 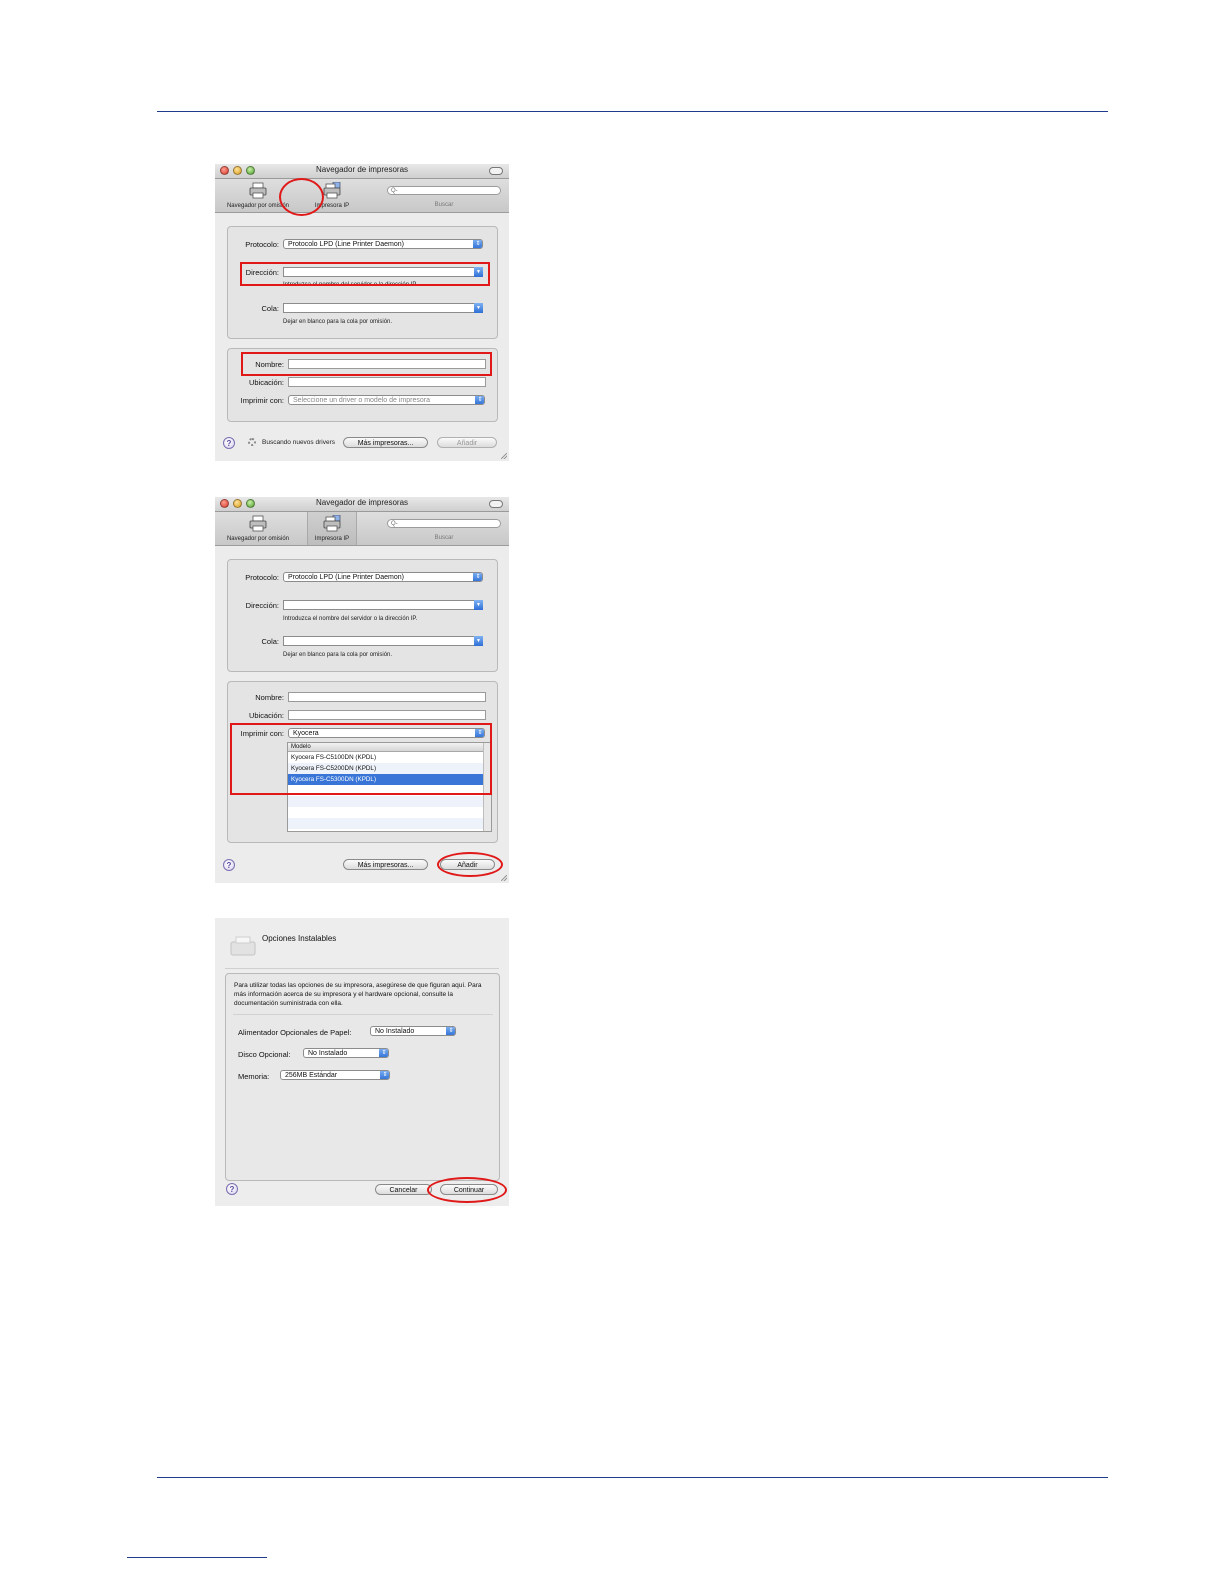 What do you see at coordinates (328, 1053) in the screenshot?
I see `disk-value: No Instalado` at bounding box center [328, 1053].